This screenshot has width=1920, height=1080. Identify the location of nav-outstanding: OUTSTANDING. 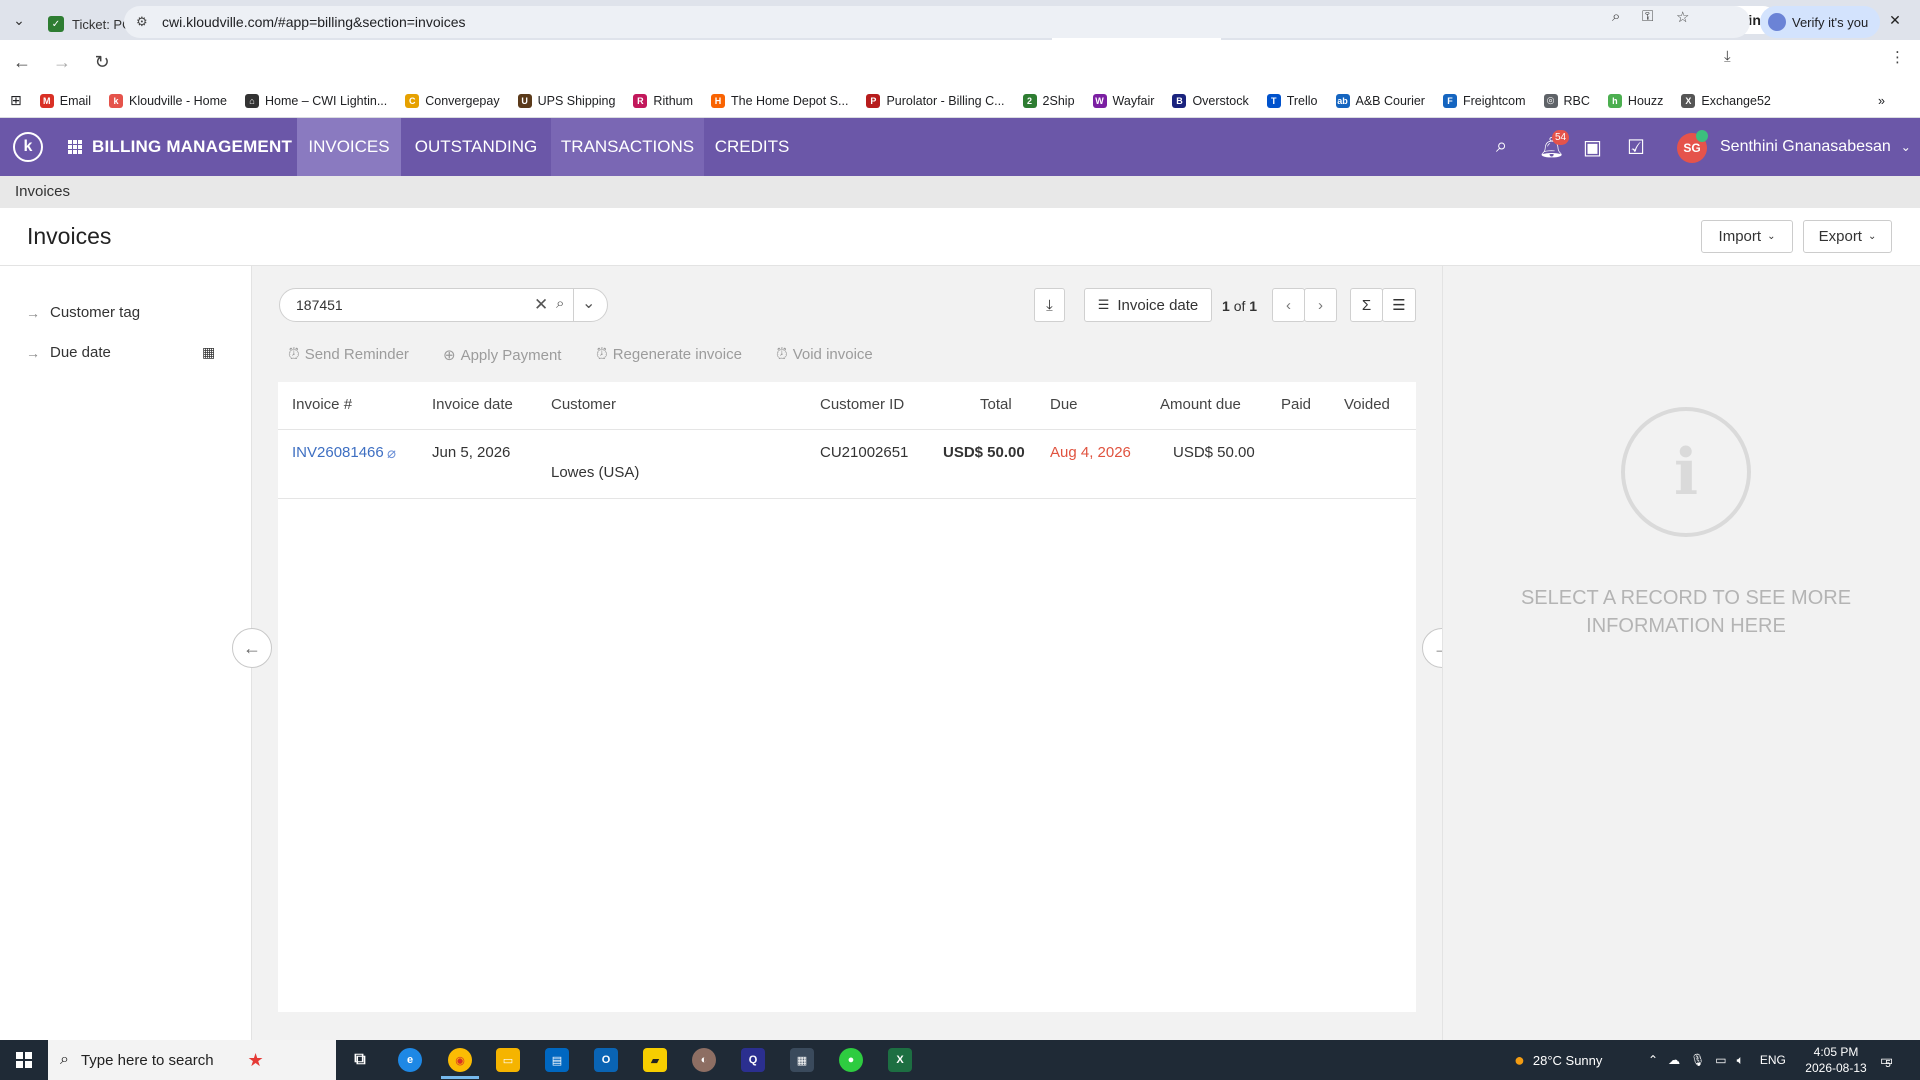
(476, 147).